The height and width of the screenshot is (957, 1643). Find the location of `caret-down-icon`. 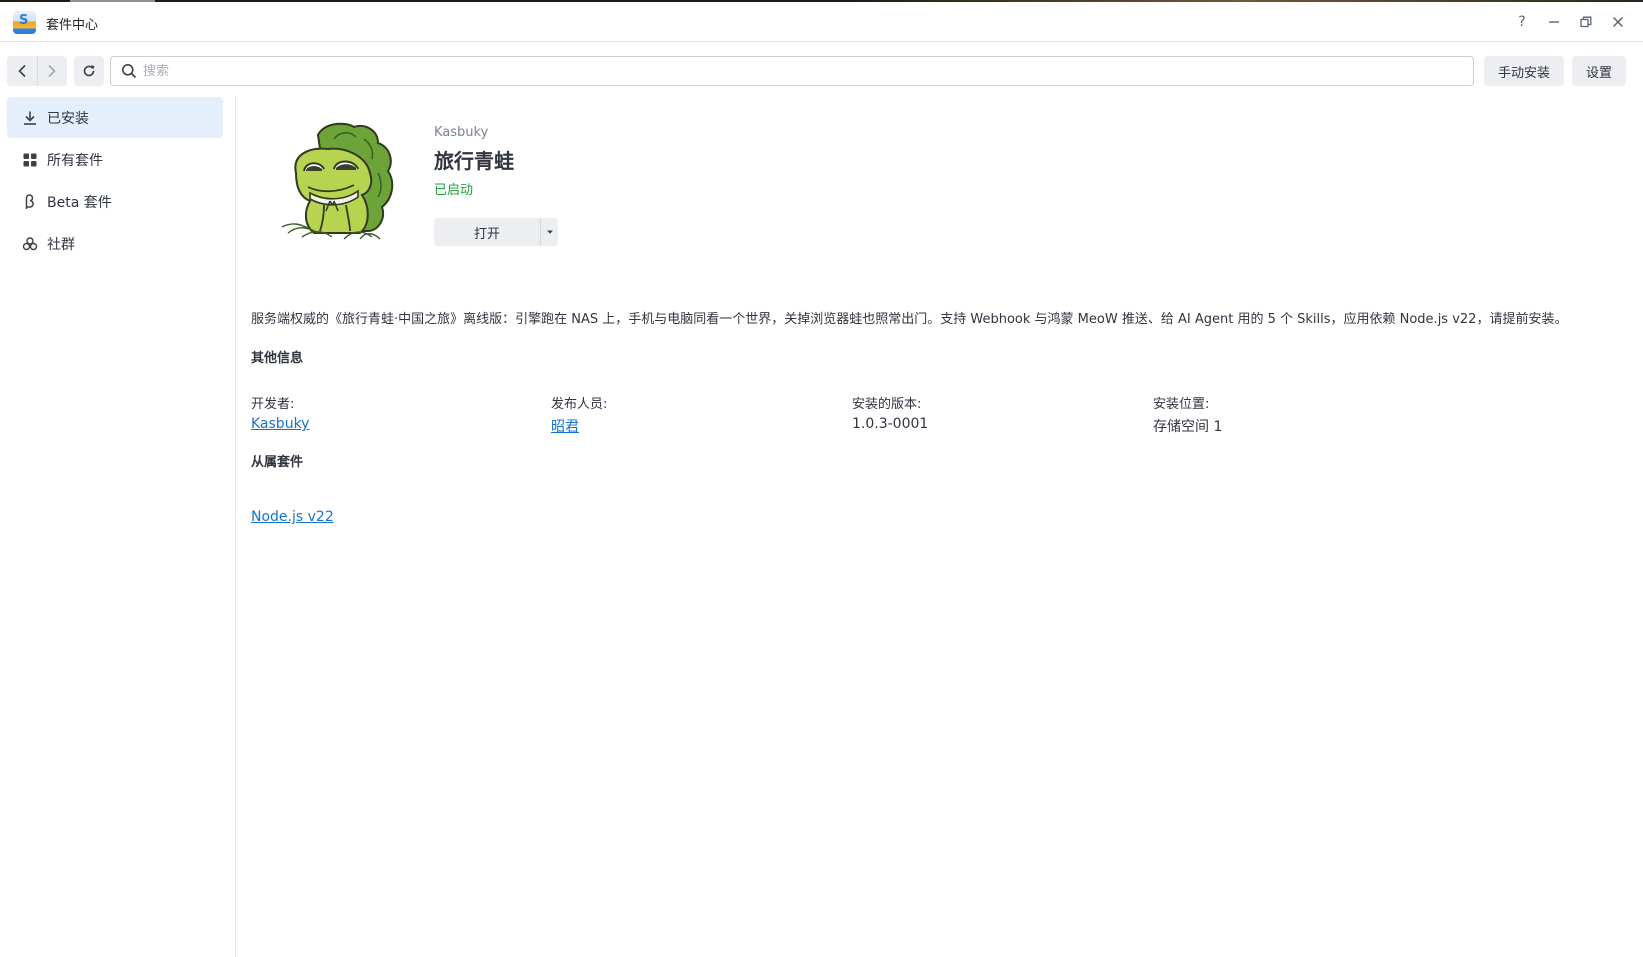

caret-down-icon is located at coordinates (549, 232).